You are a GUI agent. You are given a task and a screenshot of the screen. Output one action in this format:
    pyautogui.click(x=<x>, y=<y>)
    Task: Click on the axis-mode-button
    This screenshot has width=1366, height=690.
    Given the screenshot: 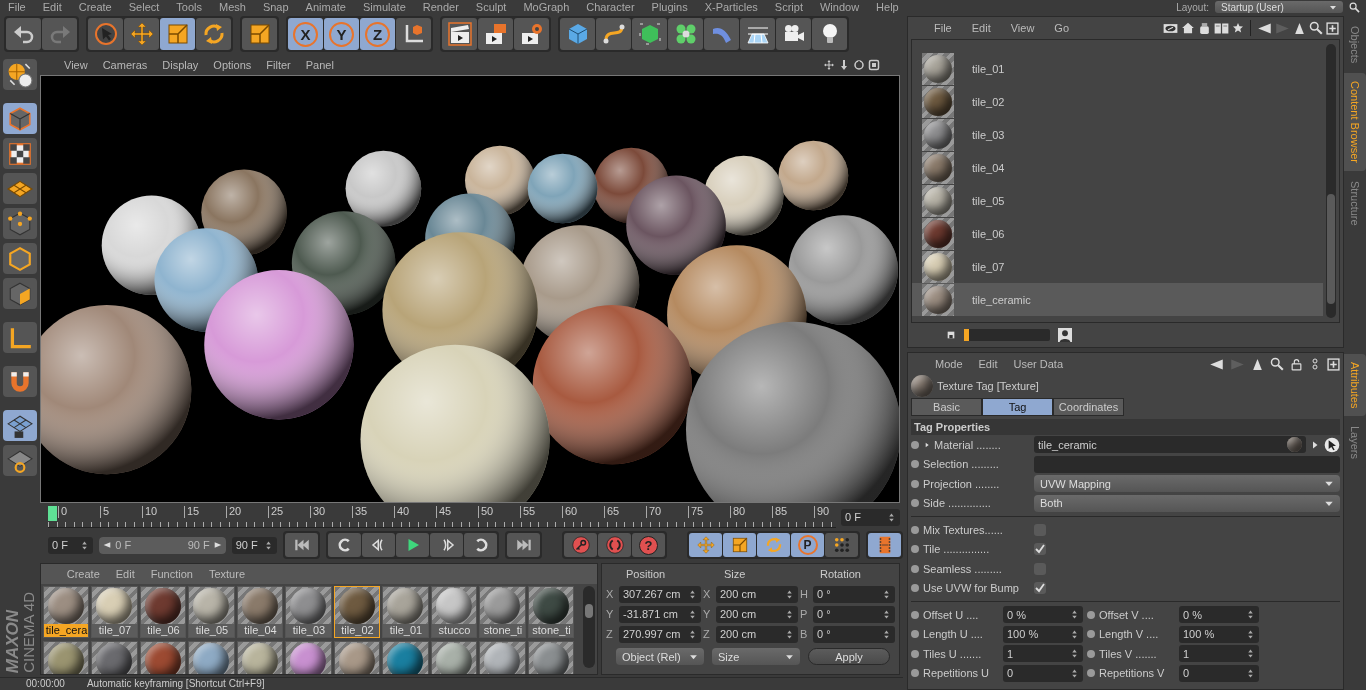 What is the action you would take?
    pyautogui.click(x=20, y=337)
    